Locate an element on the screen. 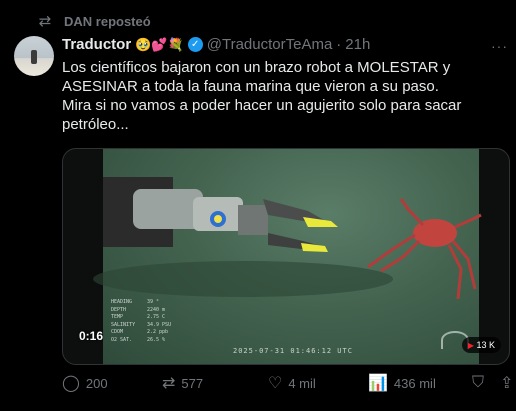  video-views: 13 K is located at coordinates (485, 345).